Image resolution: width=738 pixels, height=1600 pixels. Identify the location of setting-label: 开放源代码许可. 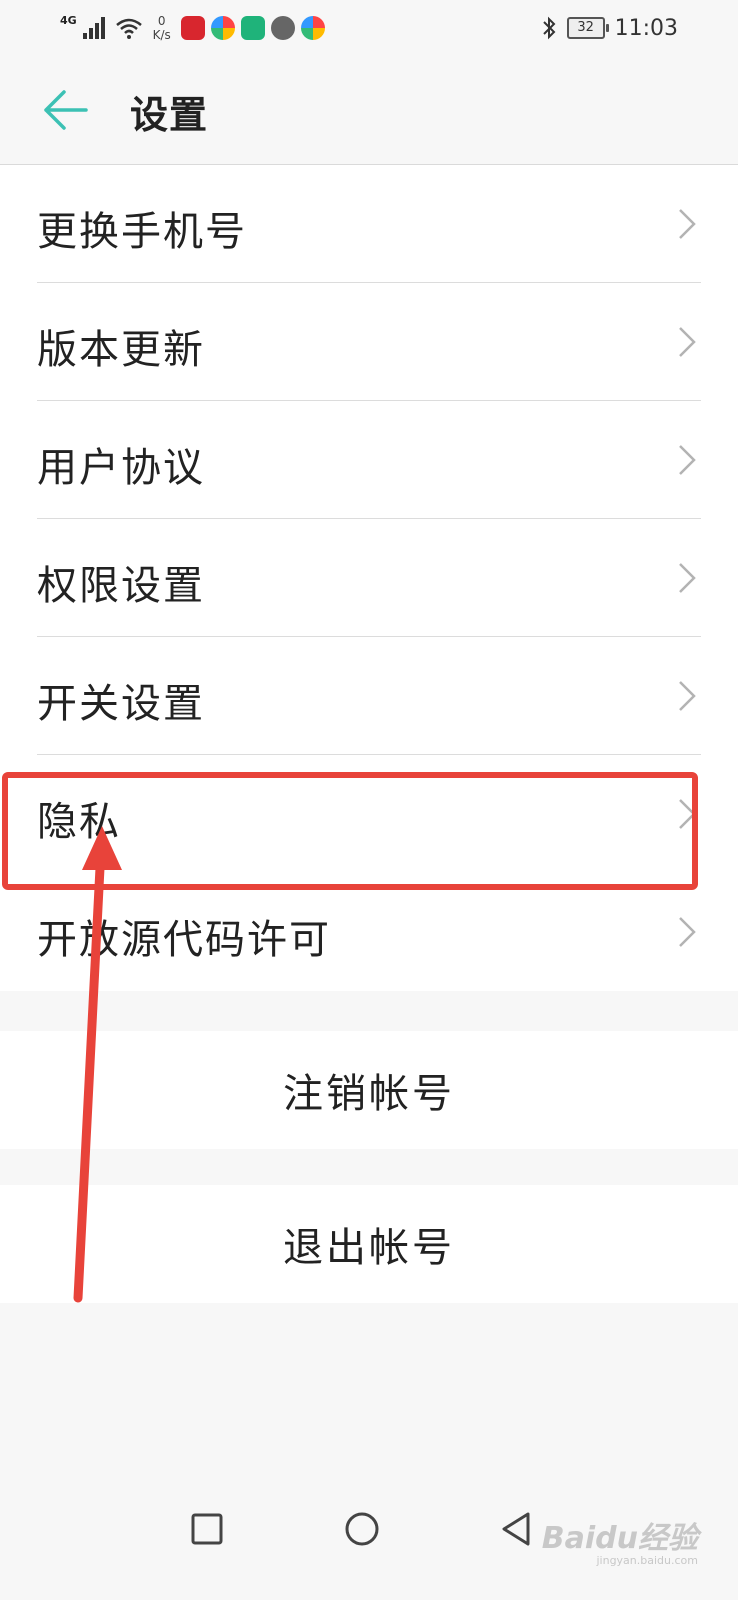
(184, 940).